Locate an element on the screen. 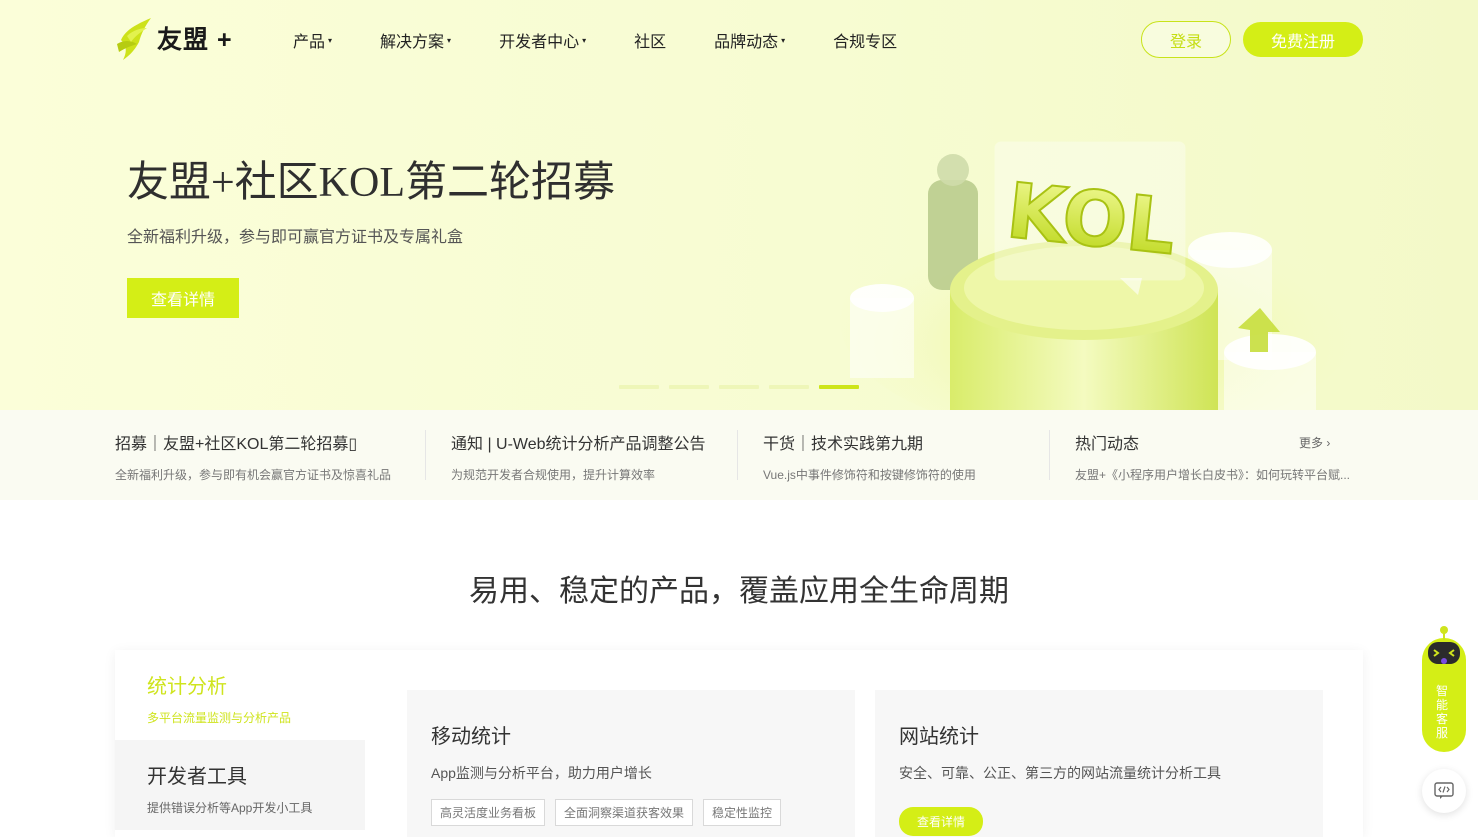 The height and width of the screenshot is (837, 1478). register-button: 免费注册 is located at coordinates (1303, 39).